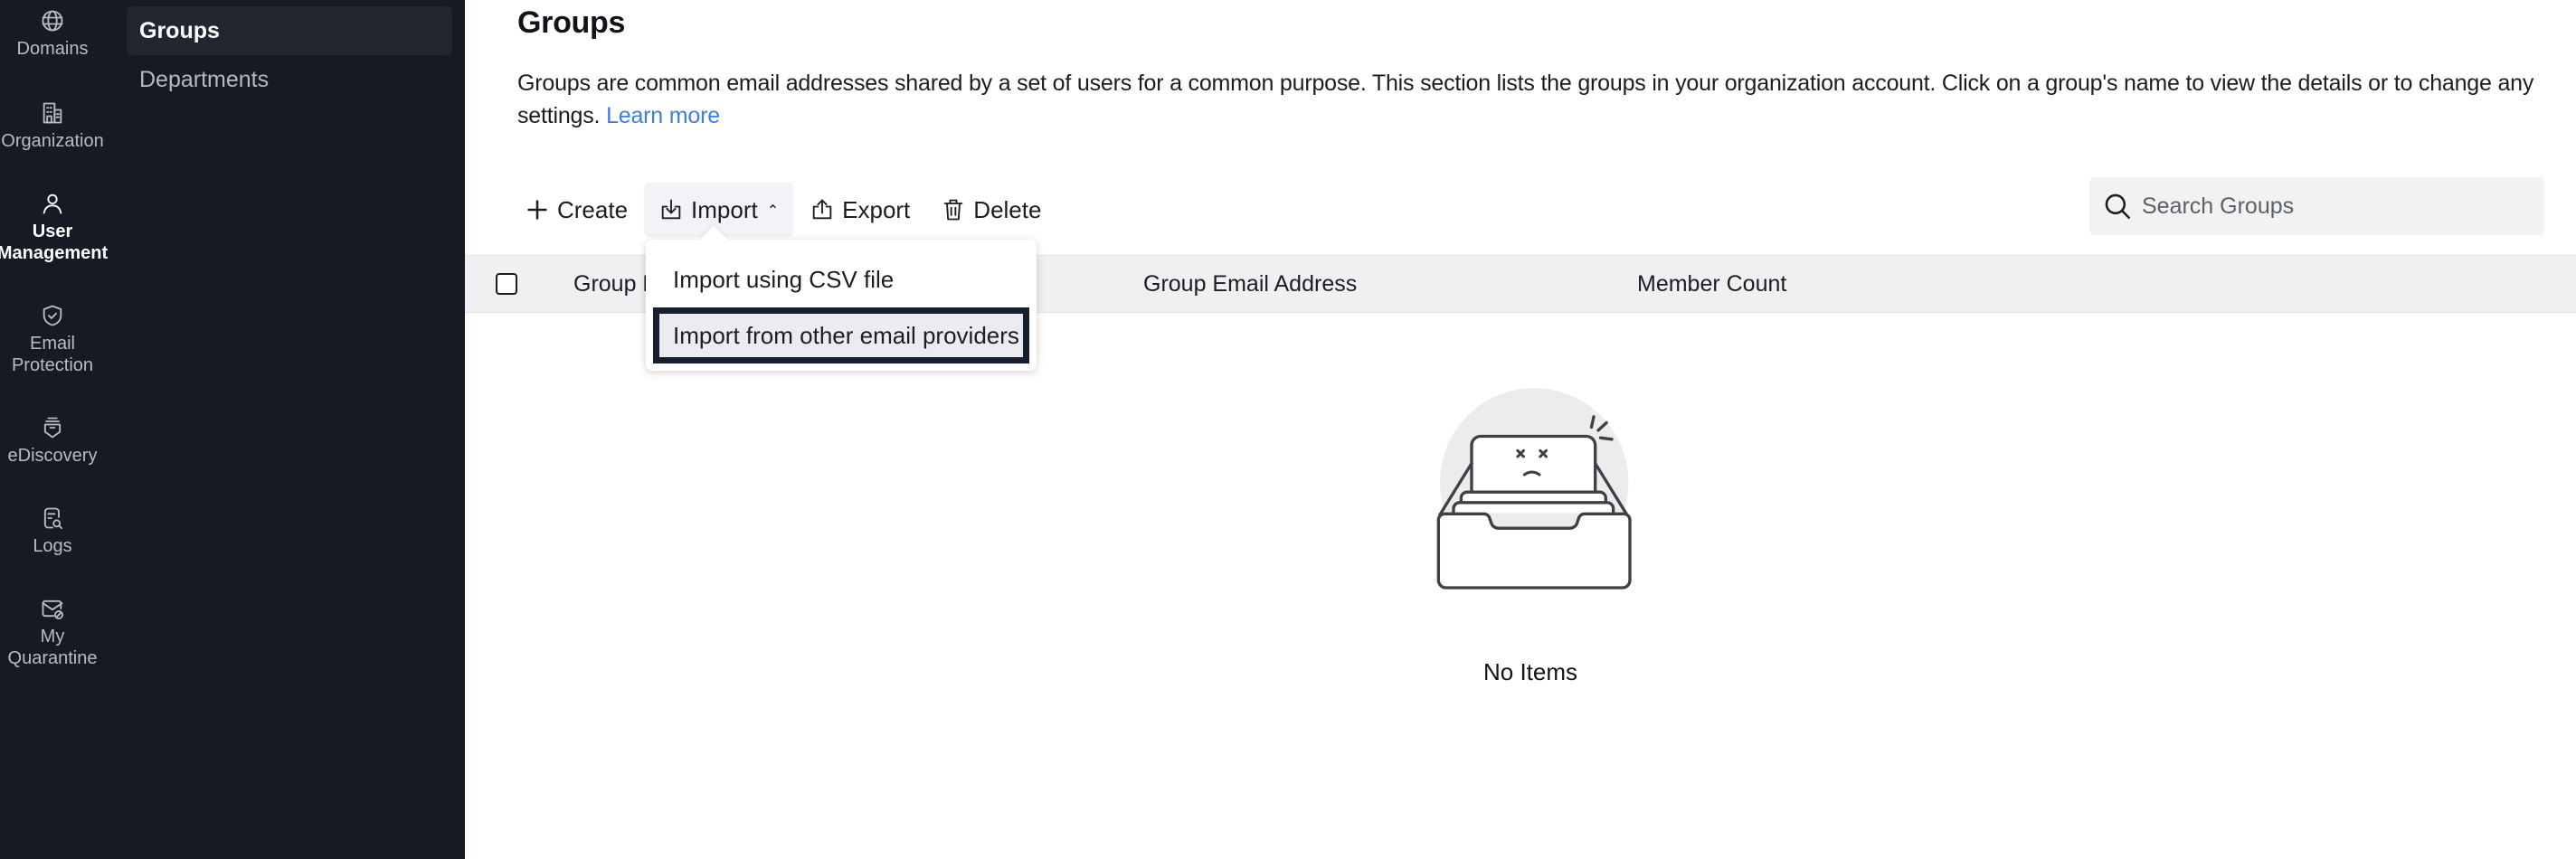 The height and width of the screenshot is (859, 2576). Describe the element at coordinates (52, 456) in the screenshot. I see `rail-item-label: eDiscovery` at that location.